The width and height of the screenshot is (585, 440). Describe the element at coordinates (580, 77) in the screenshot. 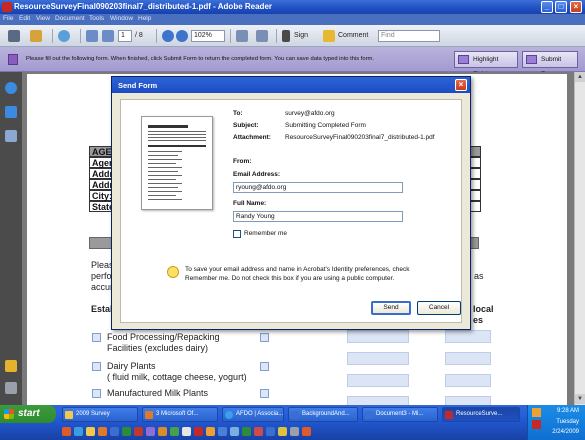

I see `scroll-up-icon: ▲` at that location.